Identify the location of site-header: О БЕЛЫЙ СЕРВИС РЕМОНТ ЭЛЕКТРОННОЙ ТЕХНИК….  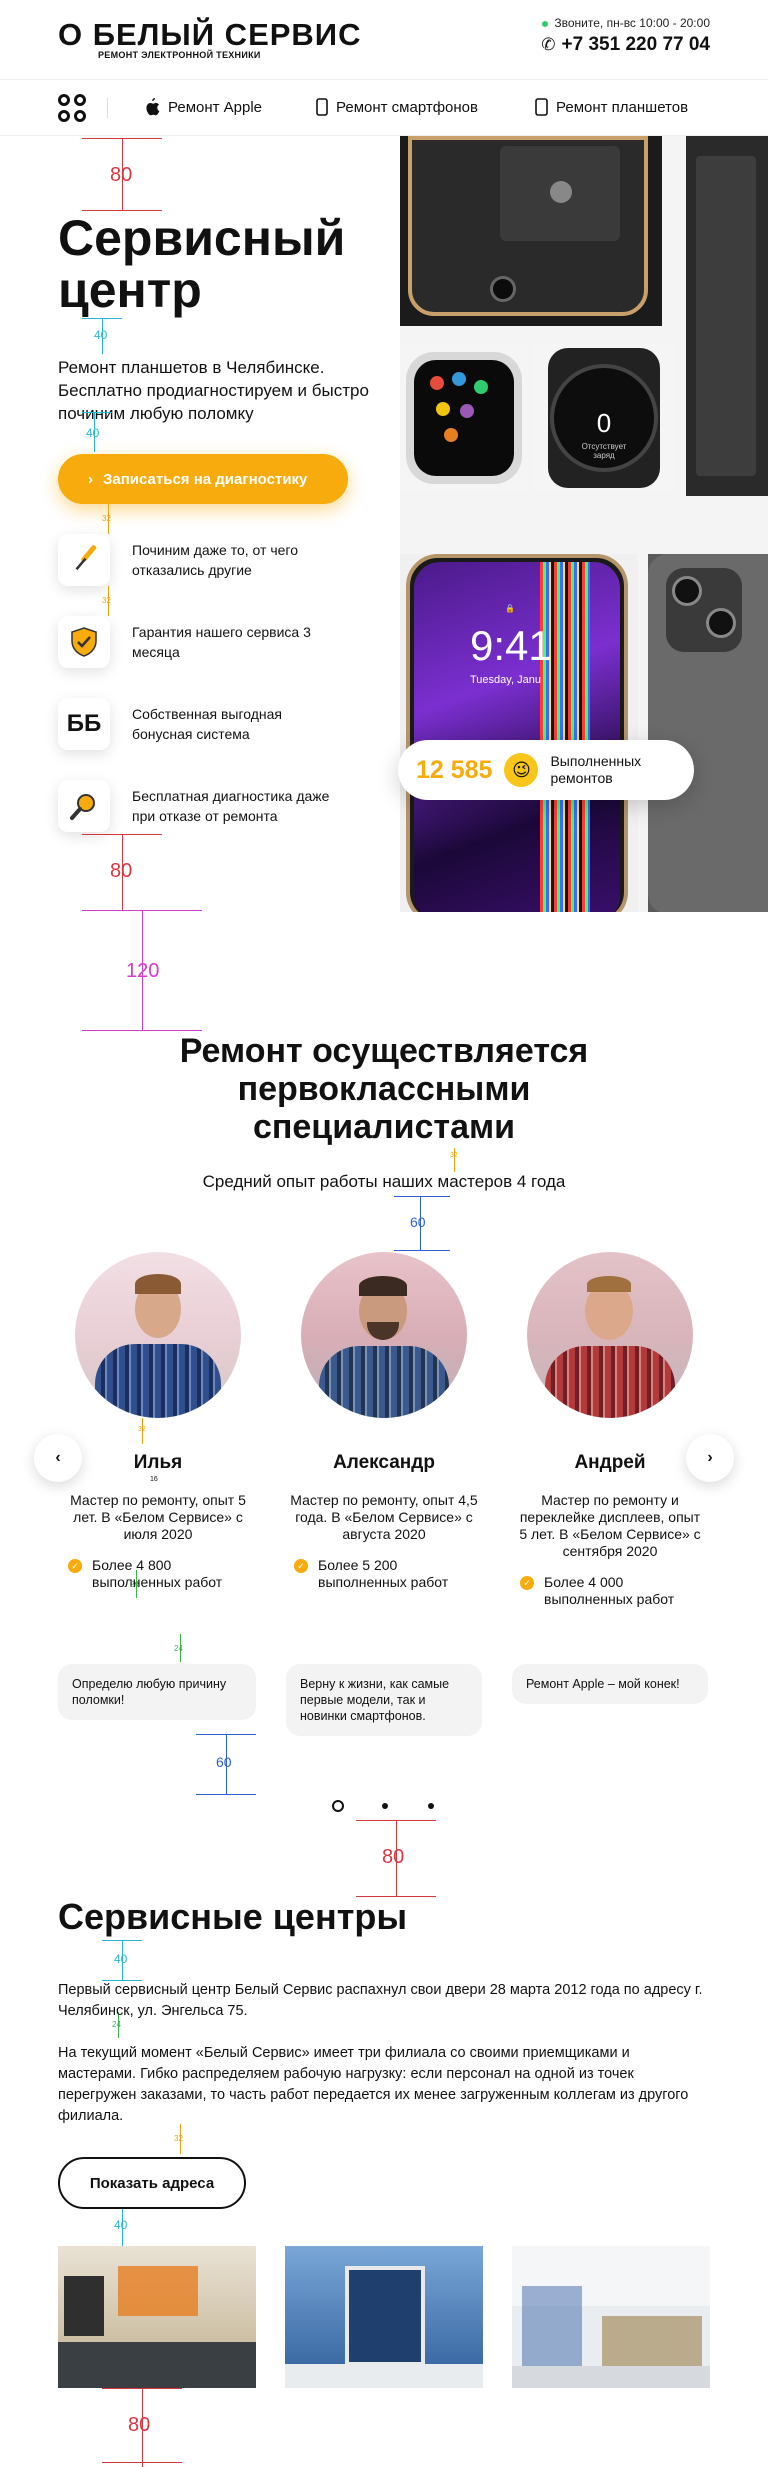
(384, 40).